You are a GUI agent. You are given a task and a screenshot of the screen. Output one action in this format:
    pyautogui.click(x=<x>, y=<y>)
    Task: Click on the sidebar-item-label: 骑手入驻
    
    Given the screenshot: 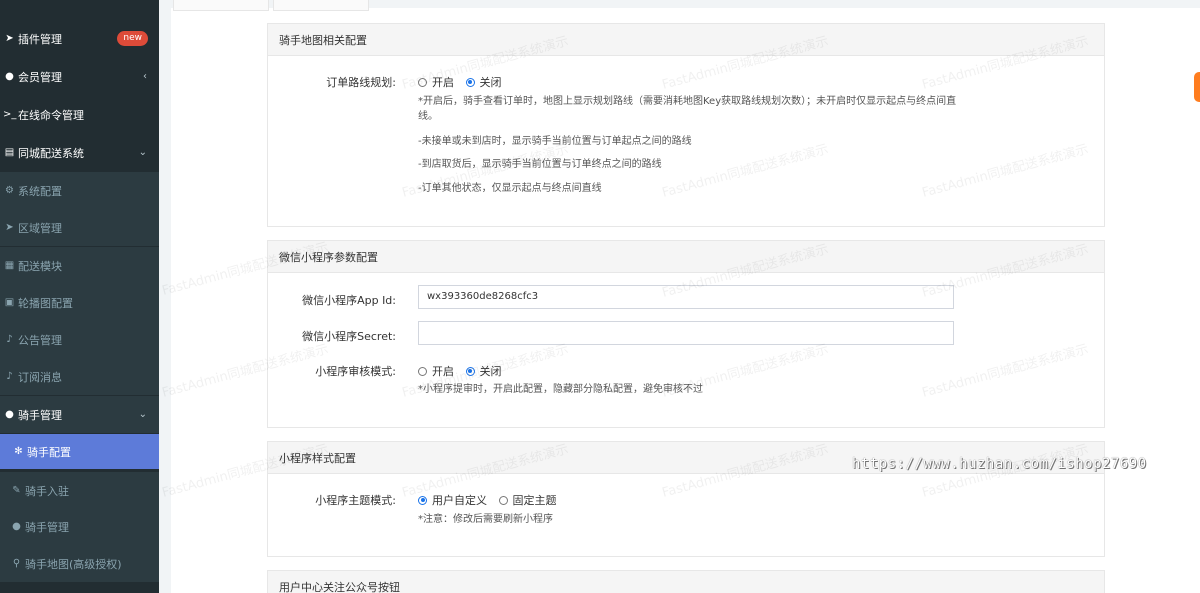 What is the action you would take?
    pyautogui.click(x=47, y=491)
    